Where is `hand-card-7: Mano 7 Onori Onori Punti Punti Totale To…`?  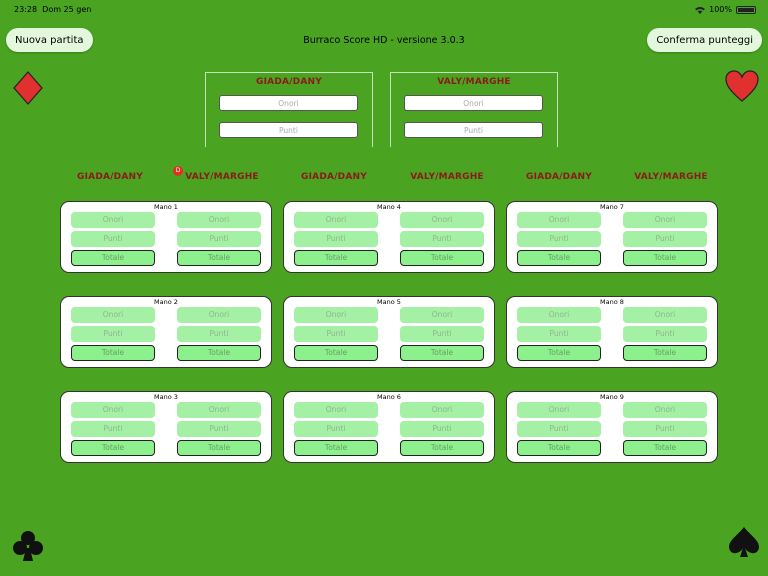 hand-card-7: Mano 7 Onori Onori Punti Punti Totale To… is located at coordinates (612, 237).